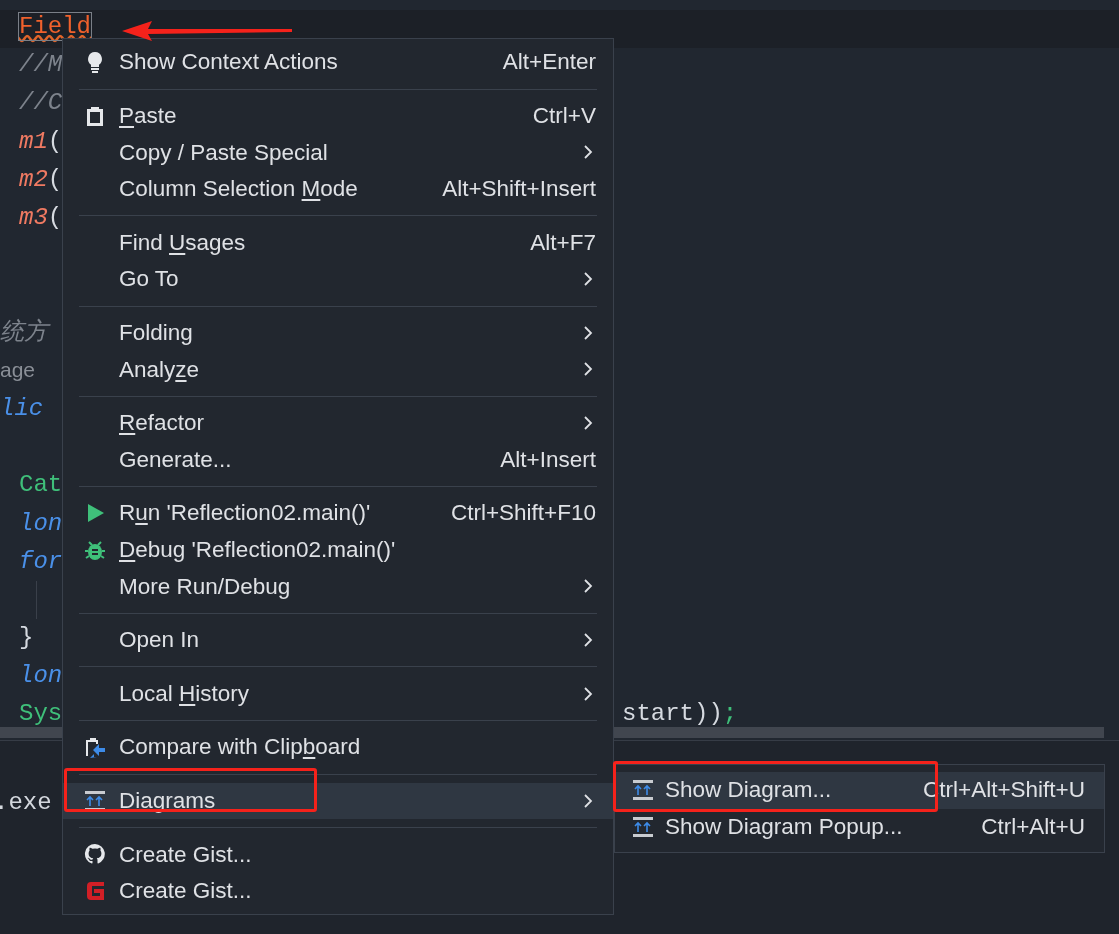 The image size is (1119, 934). I want to click on code-text: for, so click(41, 561).